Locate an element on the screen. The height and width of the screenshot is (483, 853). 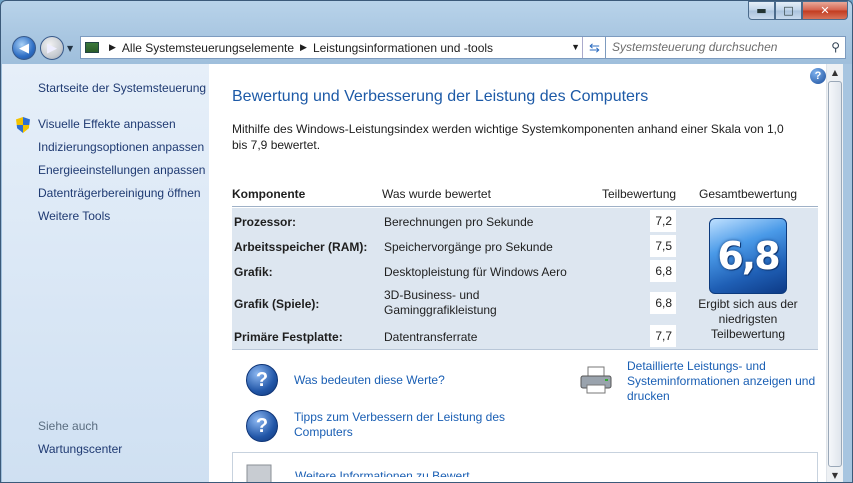
back-button: ◀ is located at coordinates (24, 48).